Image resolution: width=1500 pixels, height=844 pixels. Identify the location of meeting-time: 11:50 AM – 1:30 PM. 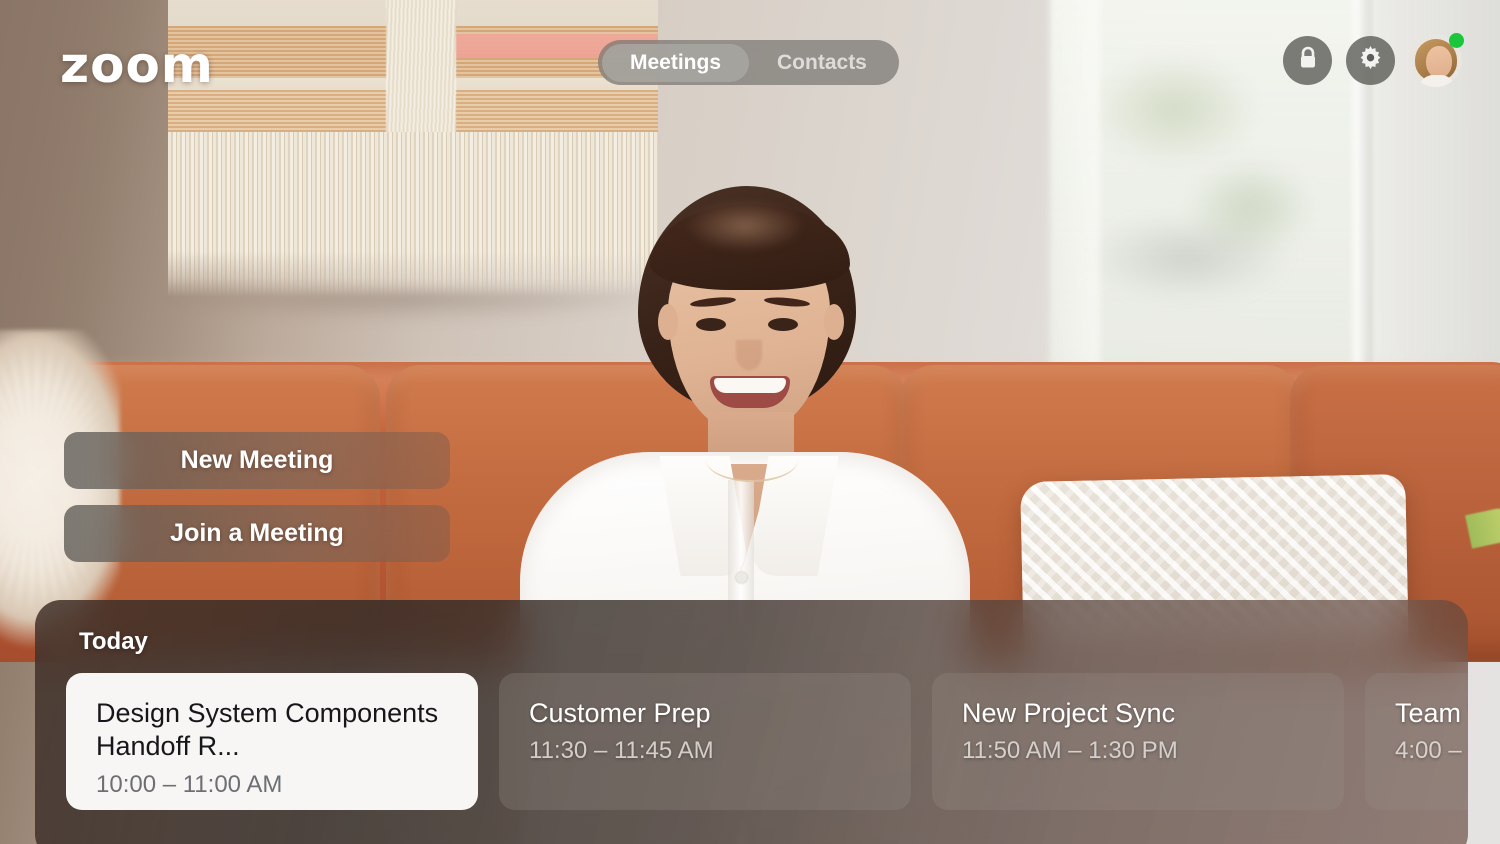
(1070, 751).